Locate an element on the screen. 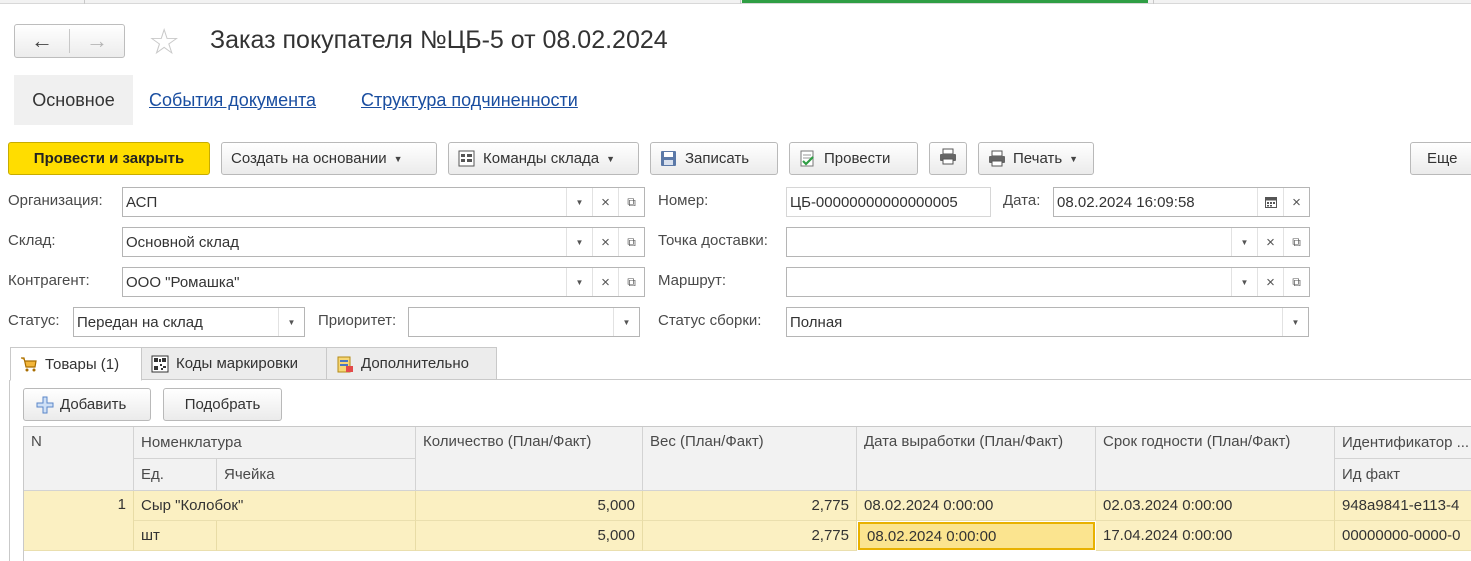 This screenshot has width=1471, height=561. warehouse-commands-button: Команды склада ▼ is located at coordinates (543, 158).